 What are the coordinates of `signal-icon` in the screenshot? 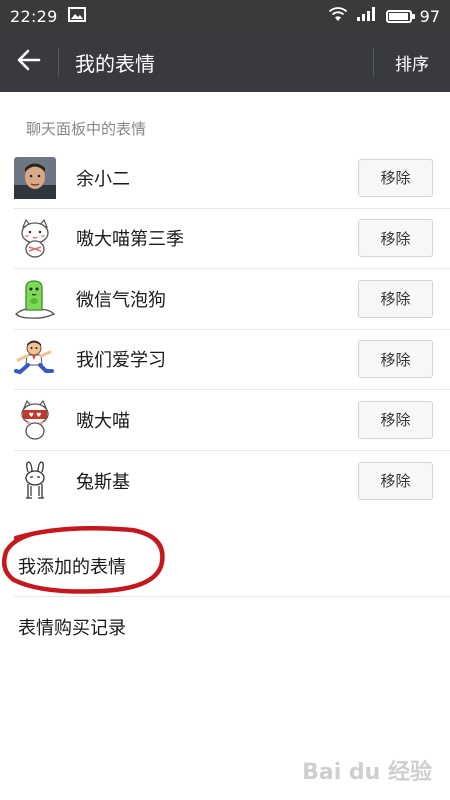 It's located at (367, 16).